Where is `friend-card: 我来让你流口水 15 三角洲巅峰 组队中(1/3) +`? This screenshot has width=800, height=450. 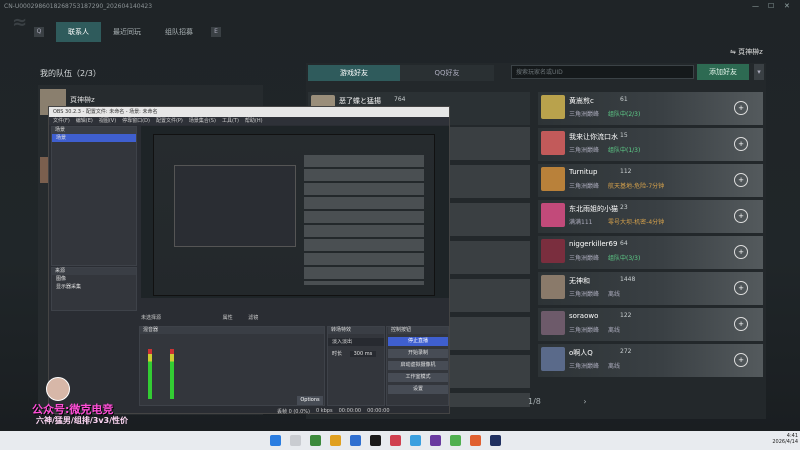 friend-card: 我来让你流口水 15 三角洲巅峰 组队中(1/3) + is located at coordinates (650, 144).